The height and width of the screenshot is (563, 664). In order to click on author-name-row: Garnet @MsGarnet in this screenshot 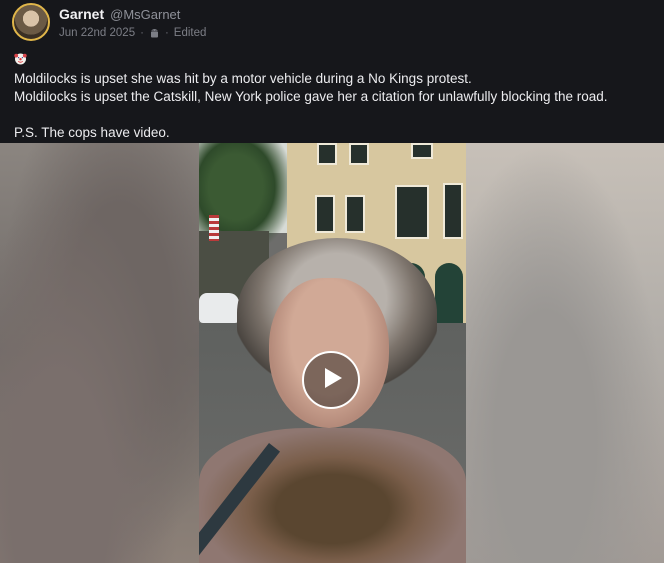, I will do `click(132, 14)`.